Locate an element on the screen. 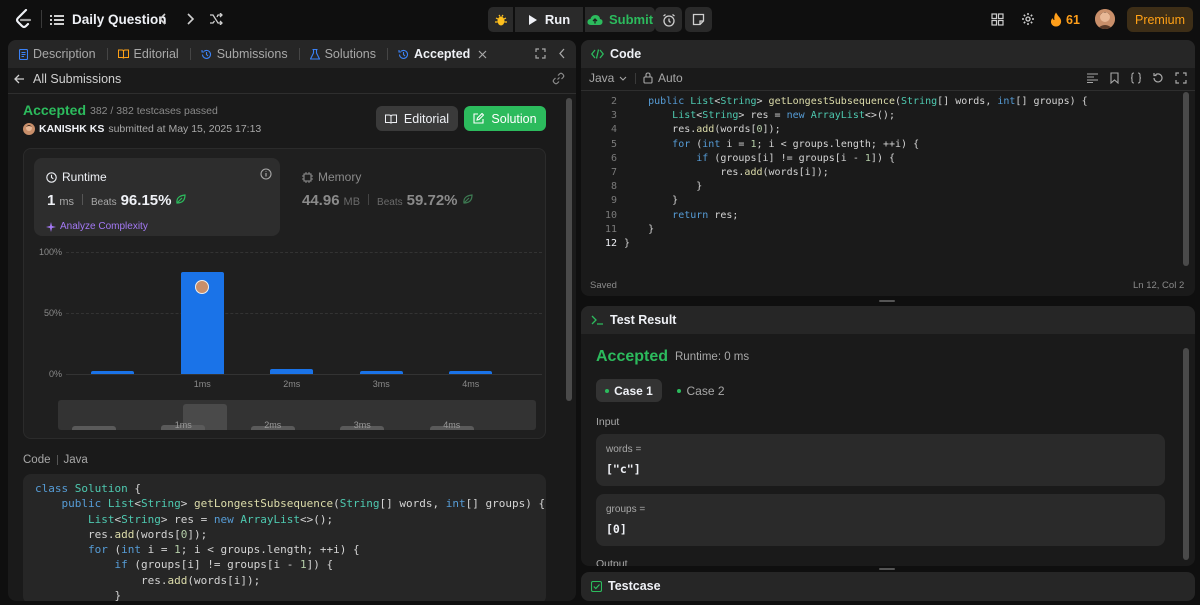 The width and height of the screenshot is (1200, 605). editorial-button-label: Editorial is located at coordinates (426, 118).